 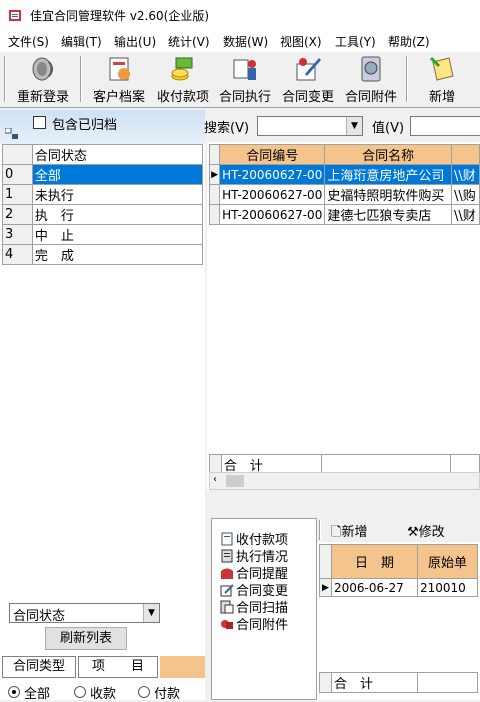 What do you see at coordinates (445, 126) in the screenshot?
I see `search-value-input` at bounding box center [445, 126].